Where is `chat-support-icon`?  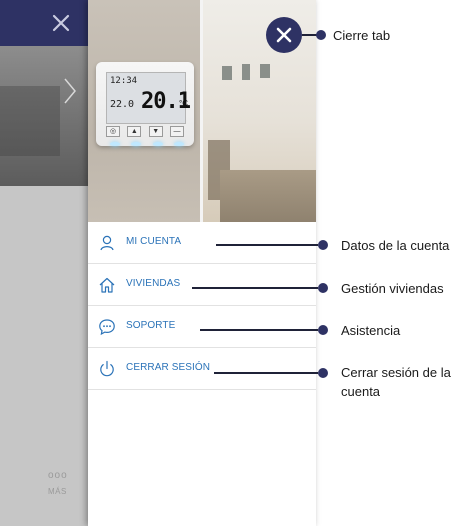 chat-support-icon is located at coordinates (107, 327).